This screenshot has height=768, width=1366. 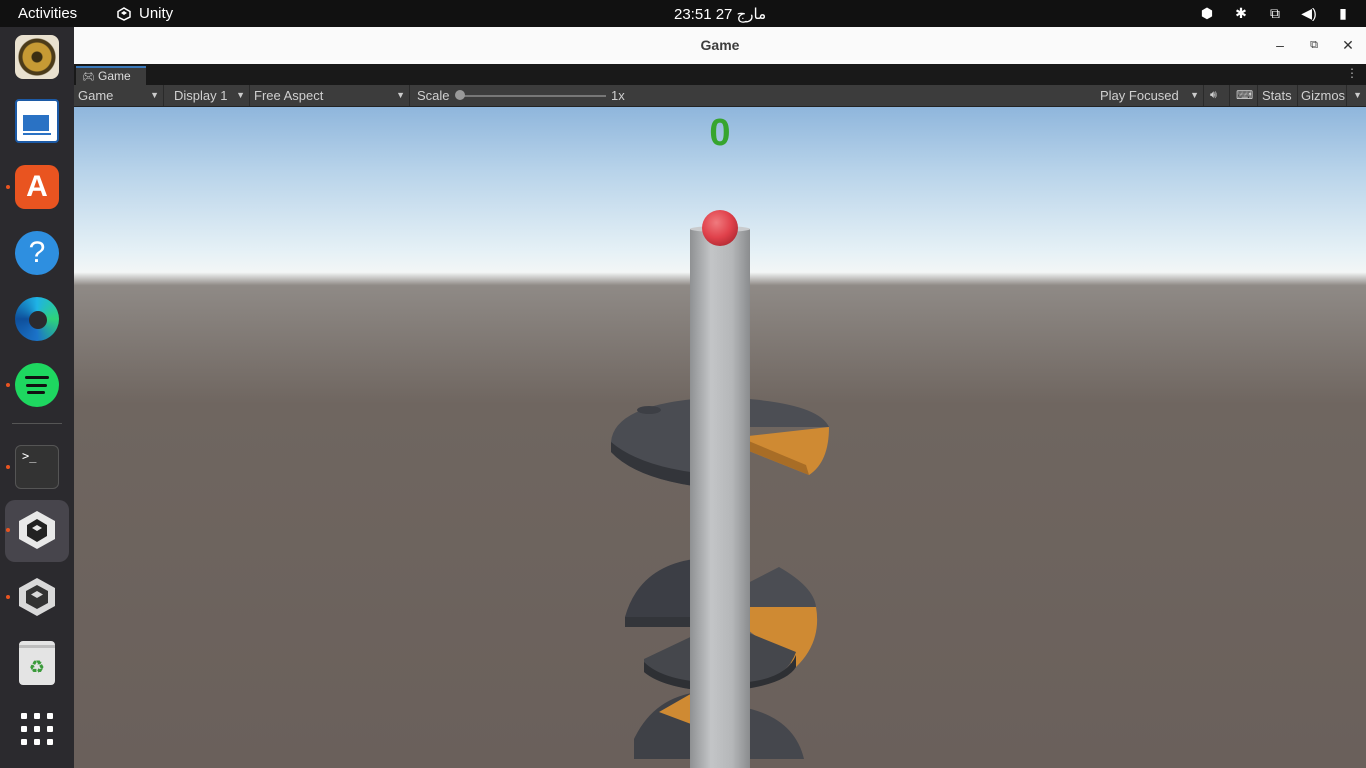 I want to click on dock-item-unity-hub, so click(x=37, y=531).